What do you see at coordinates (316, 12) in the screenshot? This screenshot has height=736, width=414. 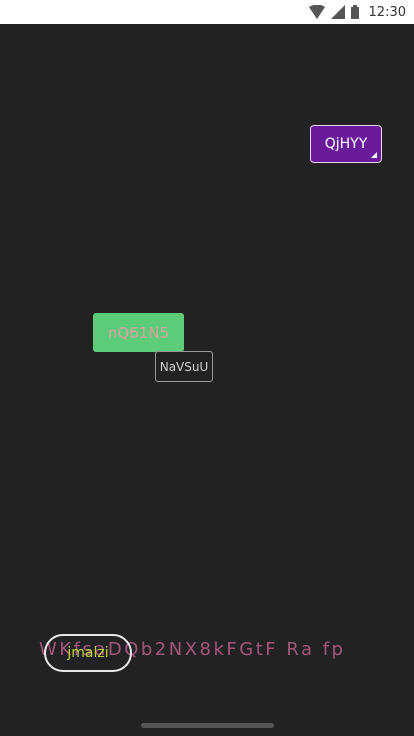 I see `wifi-icon` at bounding box center [316, 12].